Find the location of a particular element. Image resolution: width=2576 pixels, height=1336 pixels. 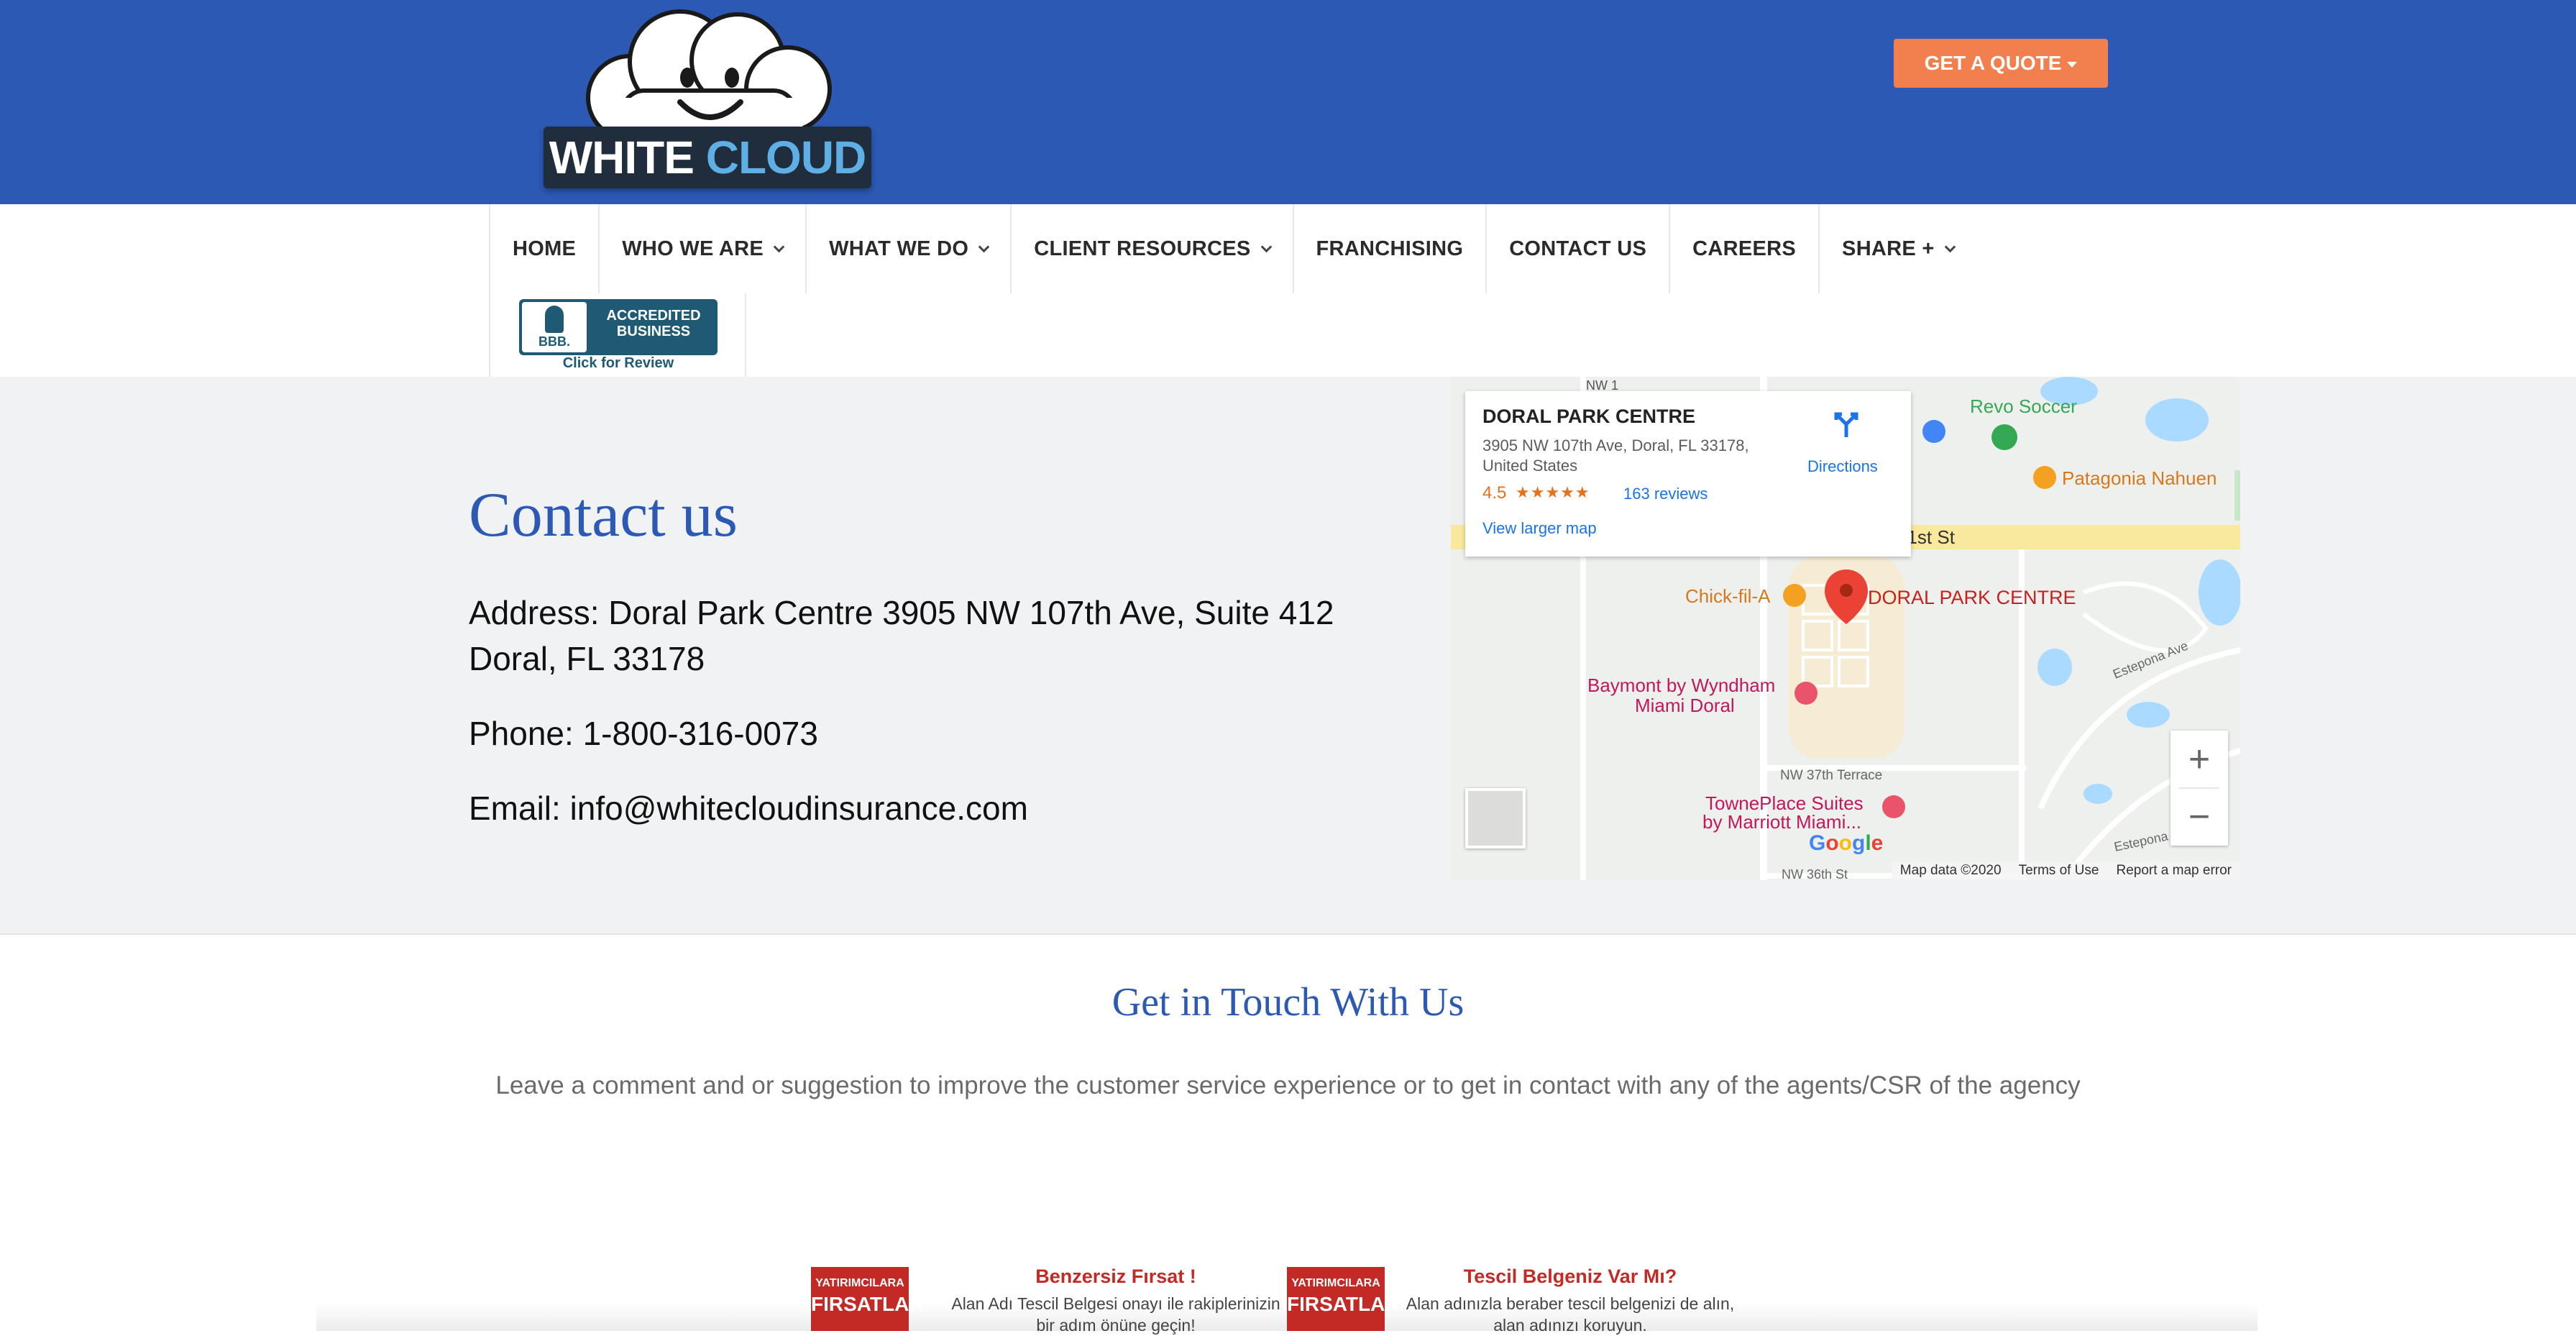

zoom-in-button: + is located at coordinates (2199, 760).